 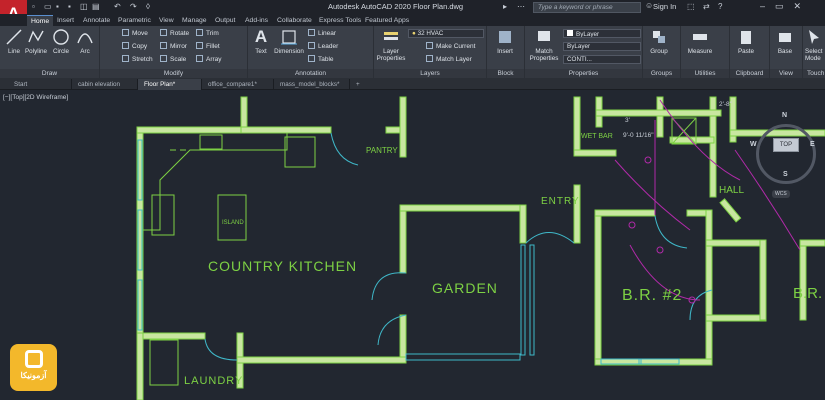 What do you see at coordinates (134, 20) in the screenshot?
I see `tab-parametric: Parametric` at bounding box center [134, 20].